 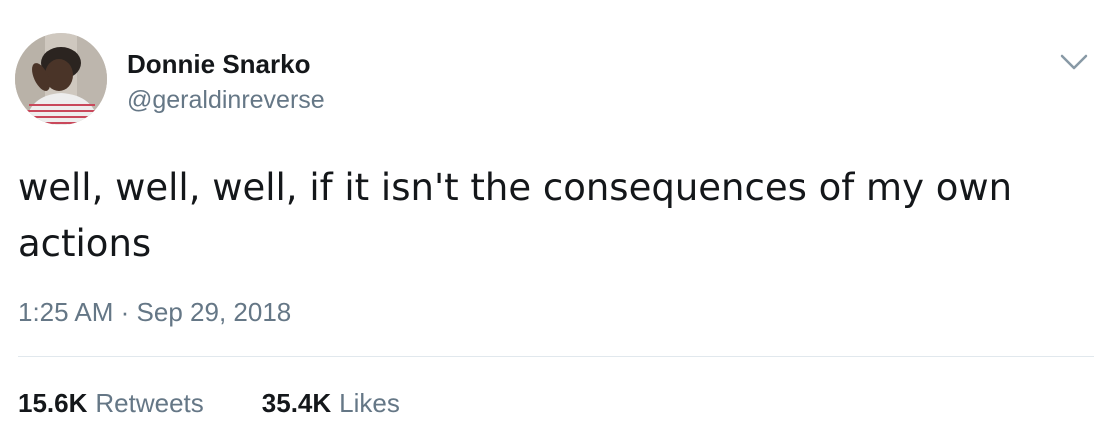 I want to click on avatar-photo-icon, so click(x=61, y=79).